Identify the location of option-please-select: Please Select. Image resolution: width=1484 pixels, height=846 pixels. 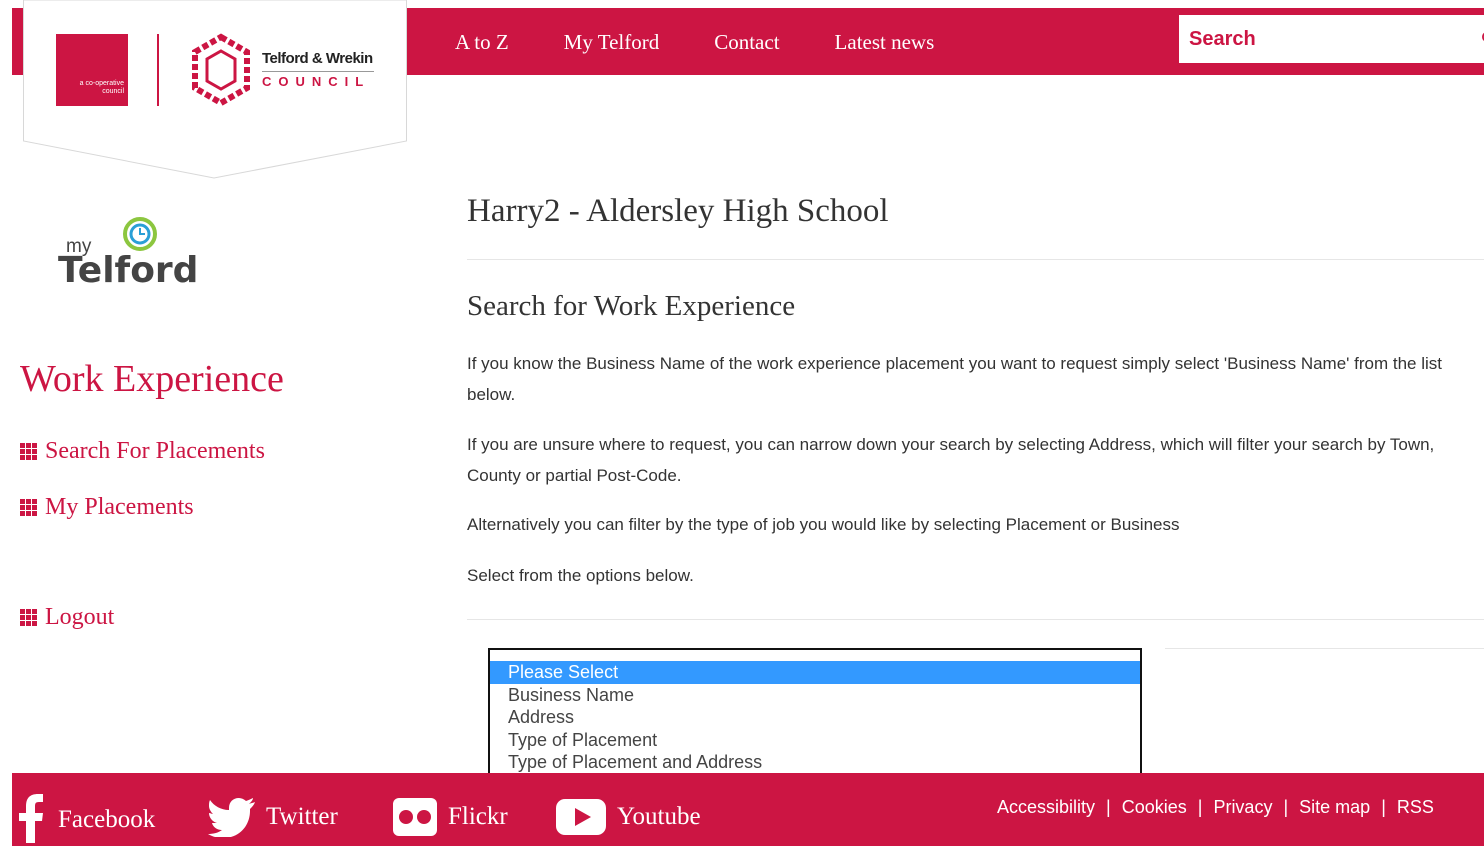
(815, 672).